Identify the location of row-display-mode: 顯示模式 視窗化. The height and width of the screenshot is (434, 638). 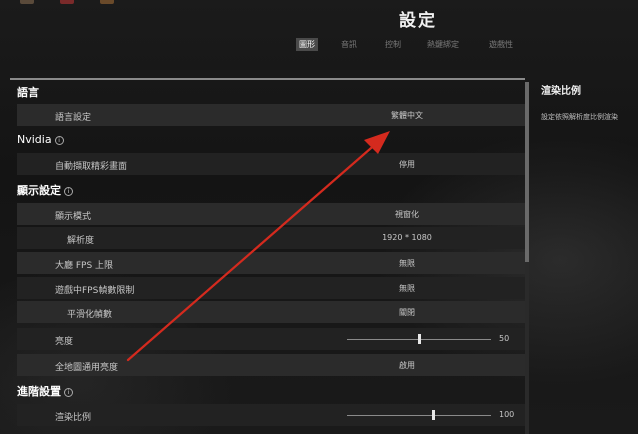
(271, 214).